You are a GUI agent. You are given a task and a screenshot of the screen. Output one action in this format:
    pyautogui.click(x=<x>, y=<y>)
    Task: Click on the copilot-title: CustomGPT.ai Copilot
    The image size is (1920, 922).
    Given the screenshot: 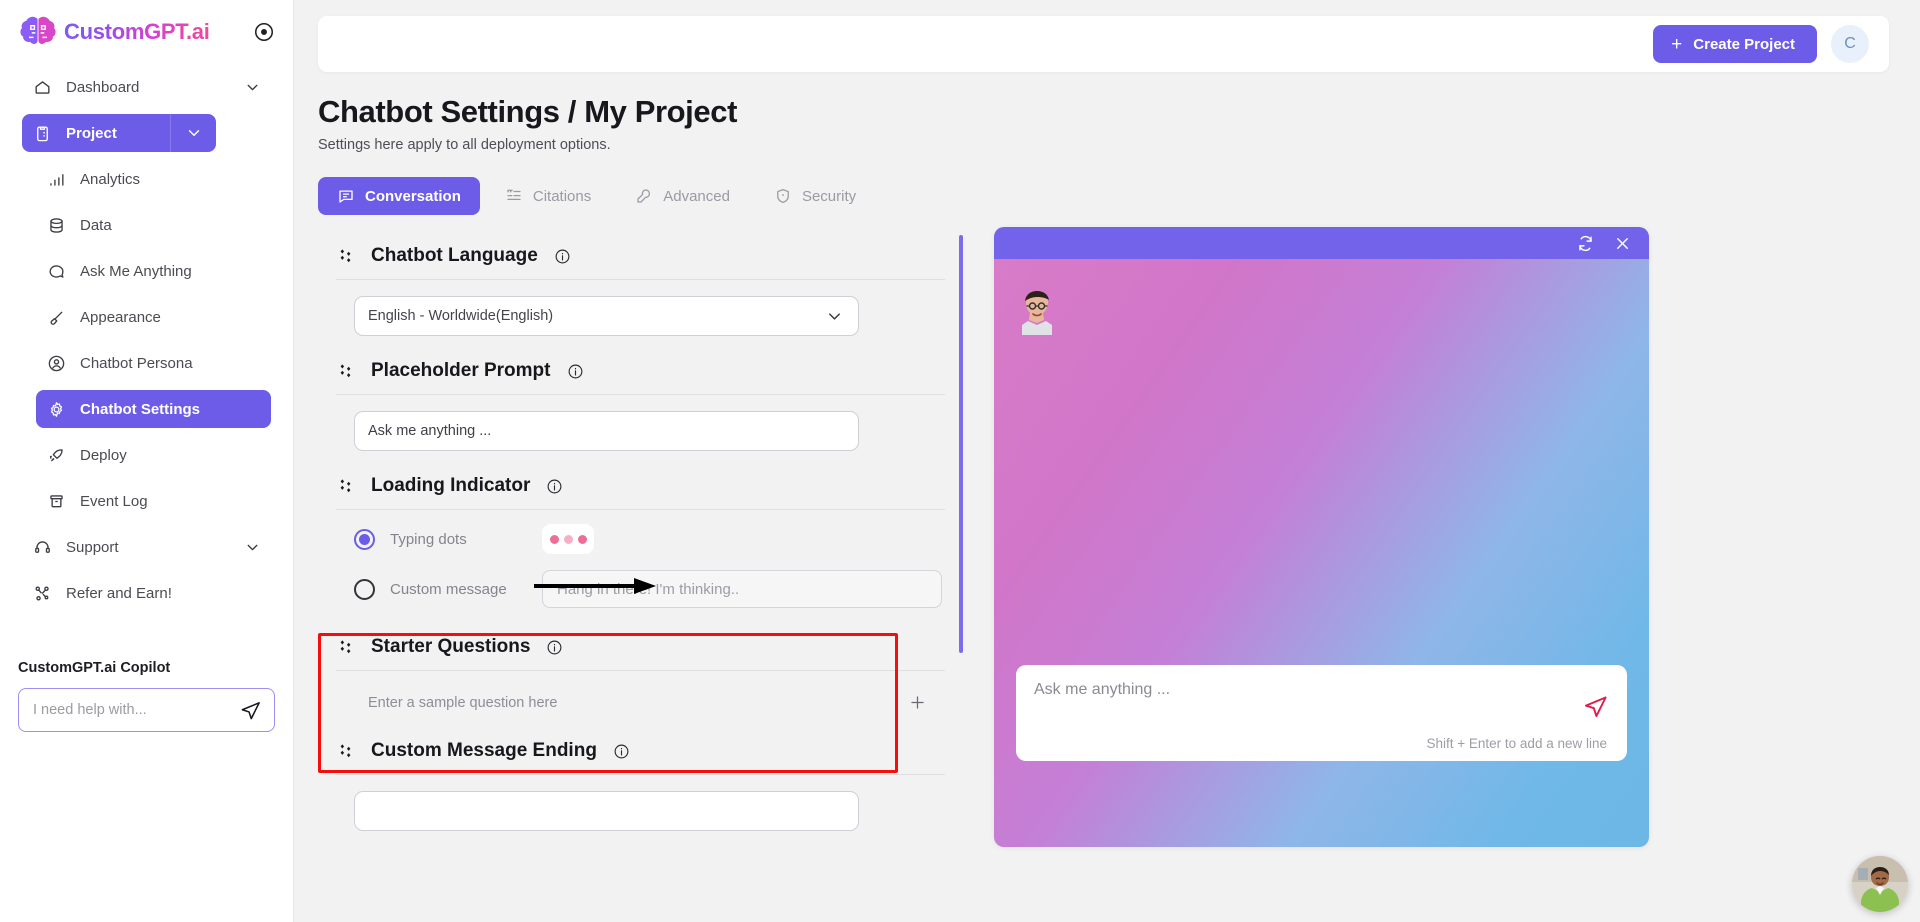 What is the action you would take?
    pyautogui.click(x=94, y=668)
    